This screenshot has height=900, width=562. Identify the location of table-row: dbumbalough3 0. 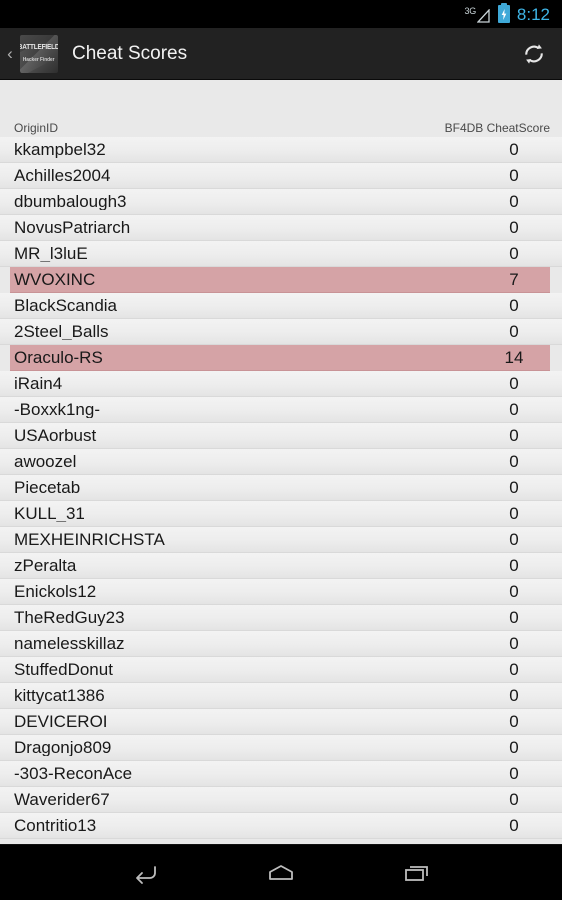
(281, 202).